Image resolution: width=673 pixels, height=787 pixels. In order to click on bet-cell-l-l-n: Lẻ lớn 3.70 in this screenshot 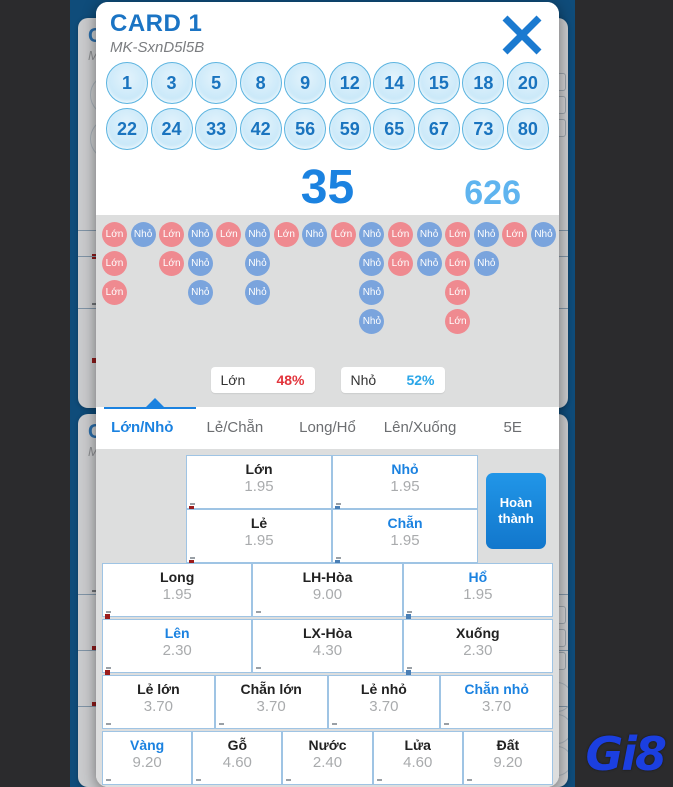, I will do `click(158, 702)`.